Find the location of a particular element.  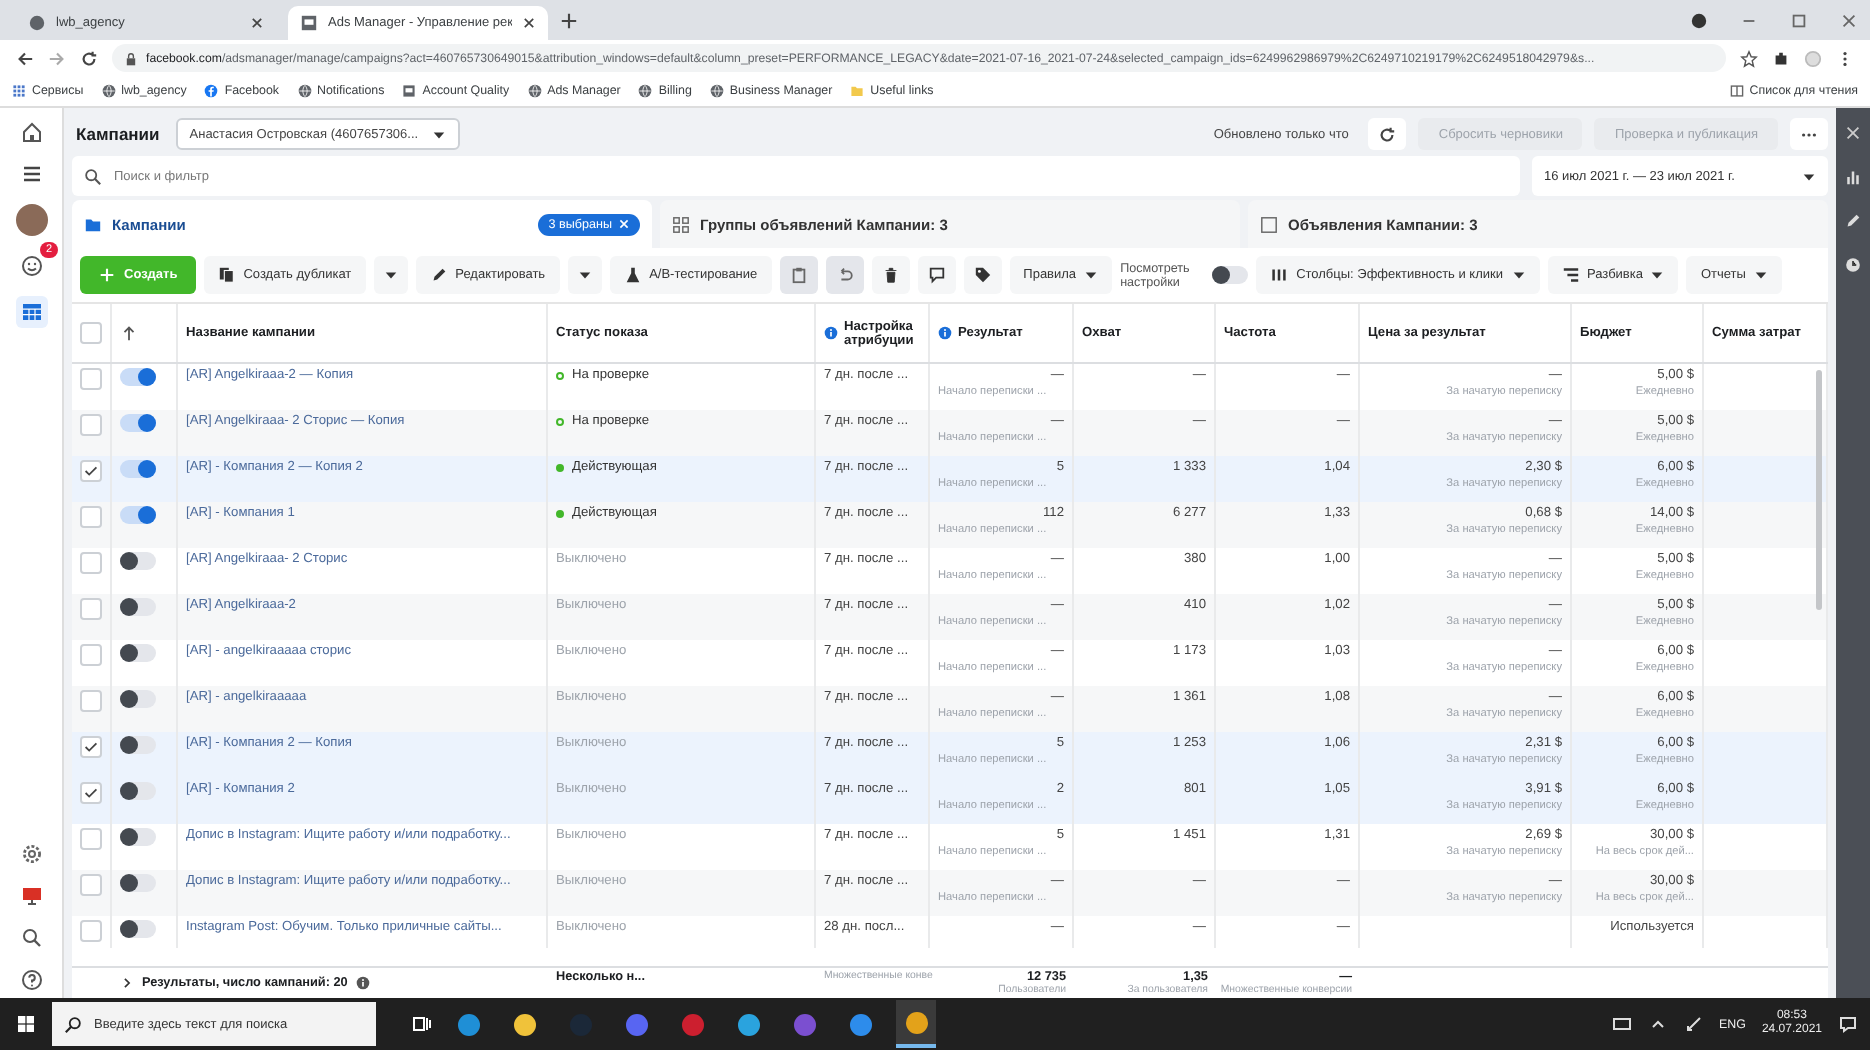

scrollbar is located at coordinates (1819, 490).